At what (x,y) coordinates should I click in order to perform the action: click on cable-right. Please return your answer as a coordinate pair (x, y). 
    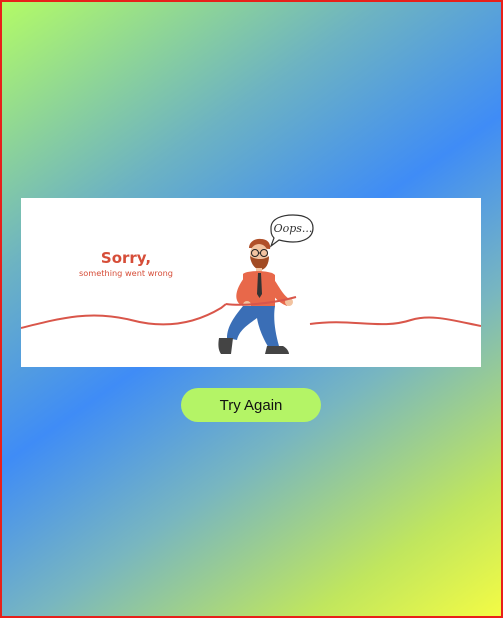
    Looking at the image, I should click on (395, 321).